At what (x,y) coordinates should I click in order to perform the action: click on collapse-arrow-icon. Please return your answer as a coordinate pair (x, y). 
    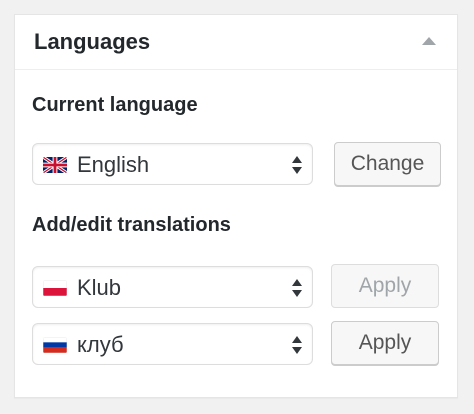
    Looking at the image, I should click on (429, 41).